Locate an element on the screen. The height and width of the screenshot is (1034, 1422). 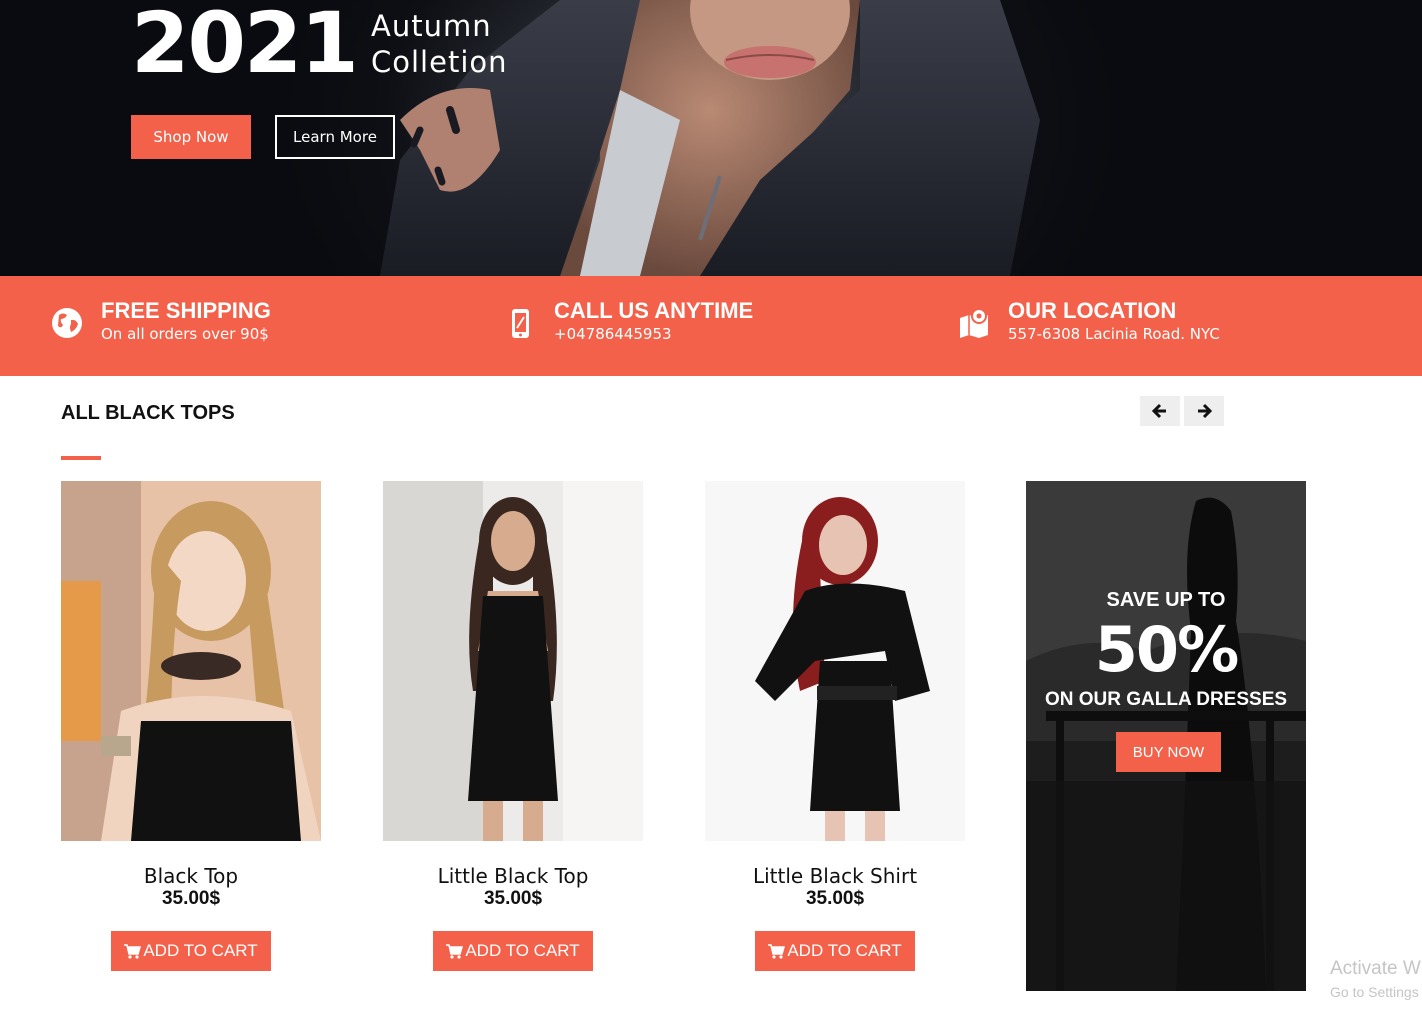
arrow-right-icon is located at coordinates (1205, 411).